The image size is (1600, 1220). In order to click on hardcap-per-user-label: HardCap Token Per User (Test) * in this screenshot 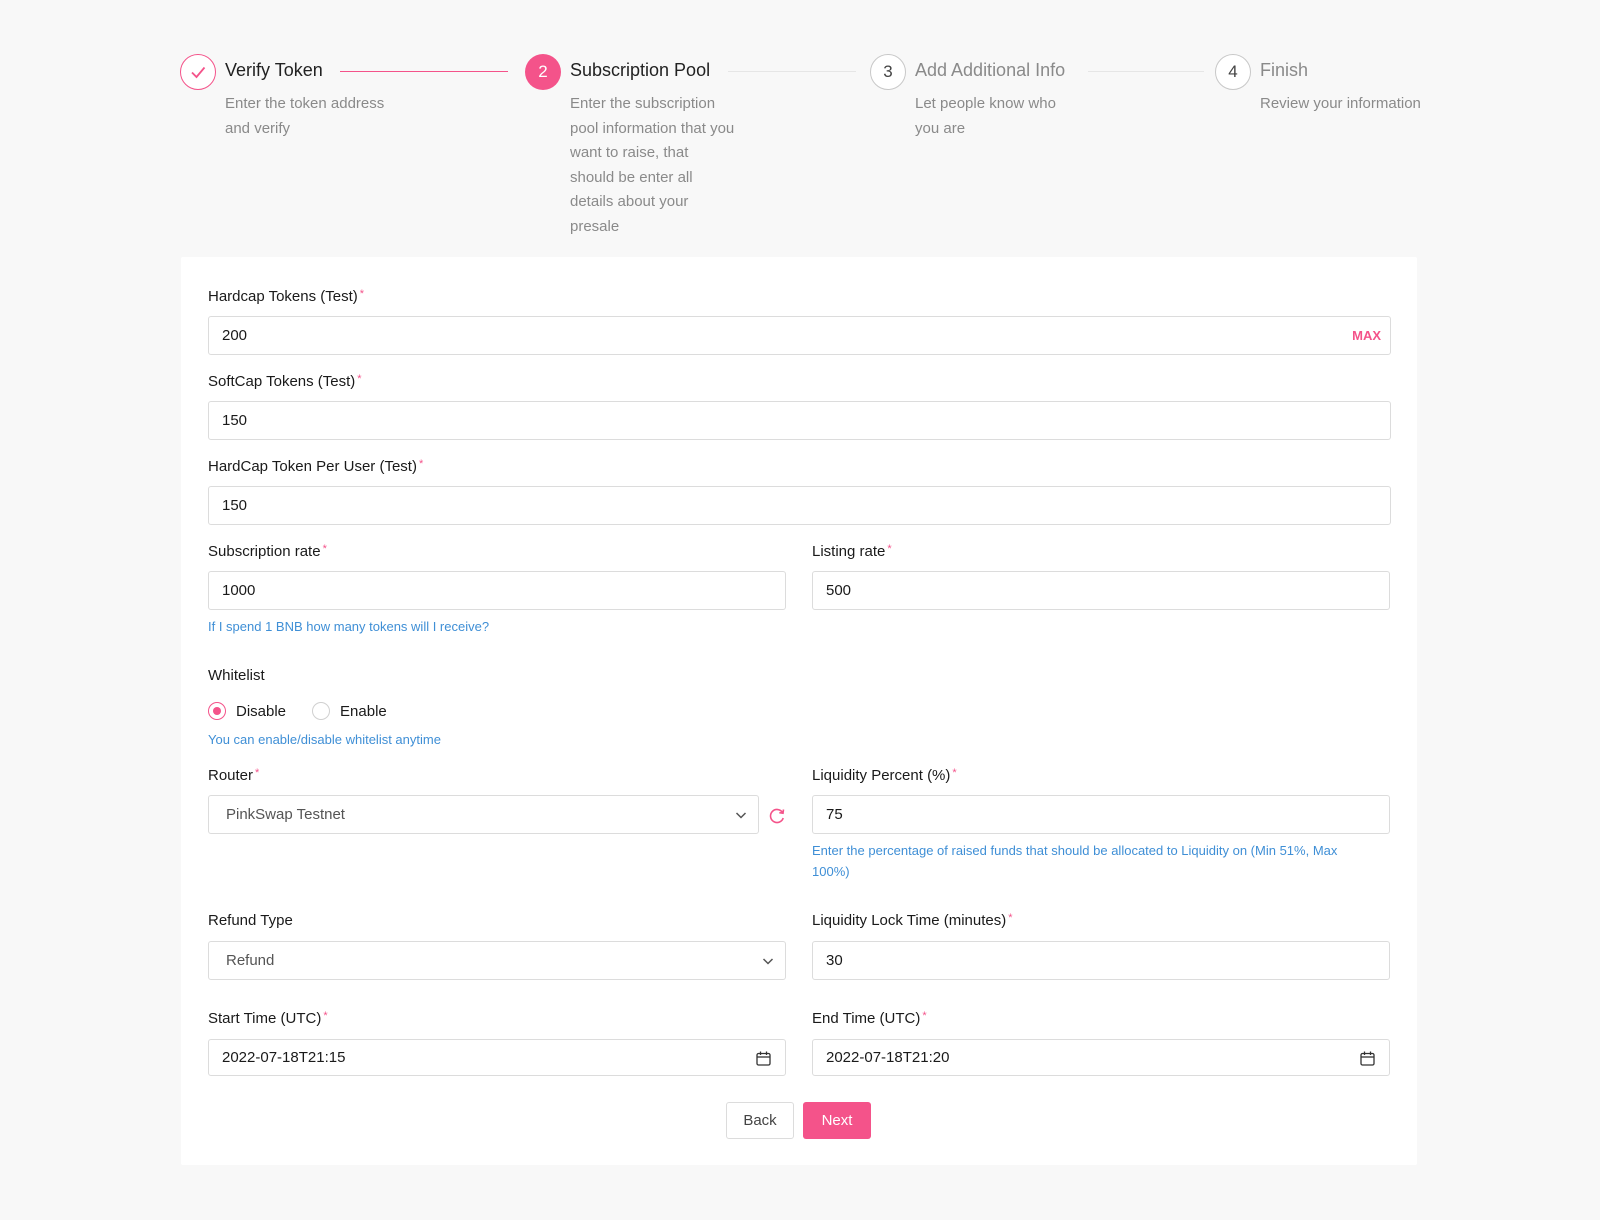, I will do `click(315, 466)`.